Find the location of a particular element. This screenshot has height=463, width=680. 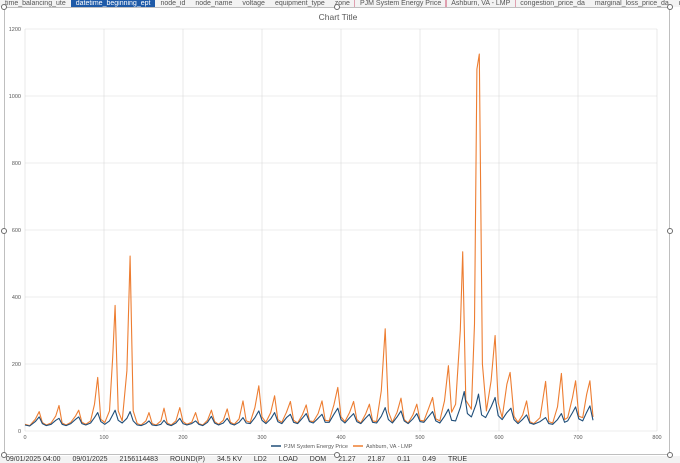

y-tick-label: 1200 is located at coordinates (15, 30).